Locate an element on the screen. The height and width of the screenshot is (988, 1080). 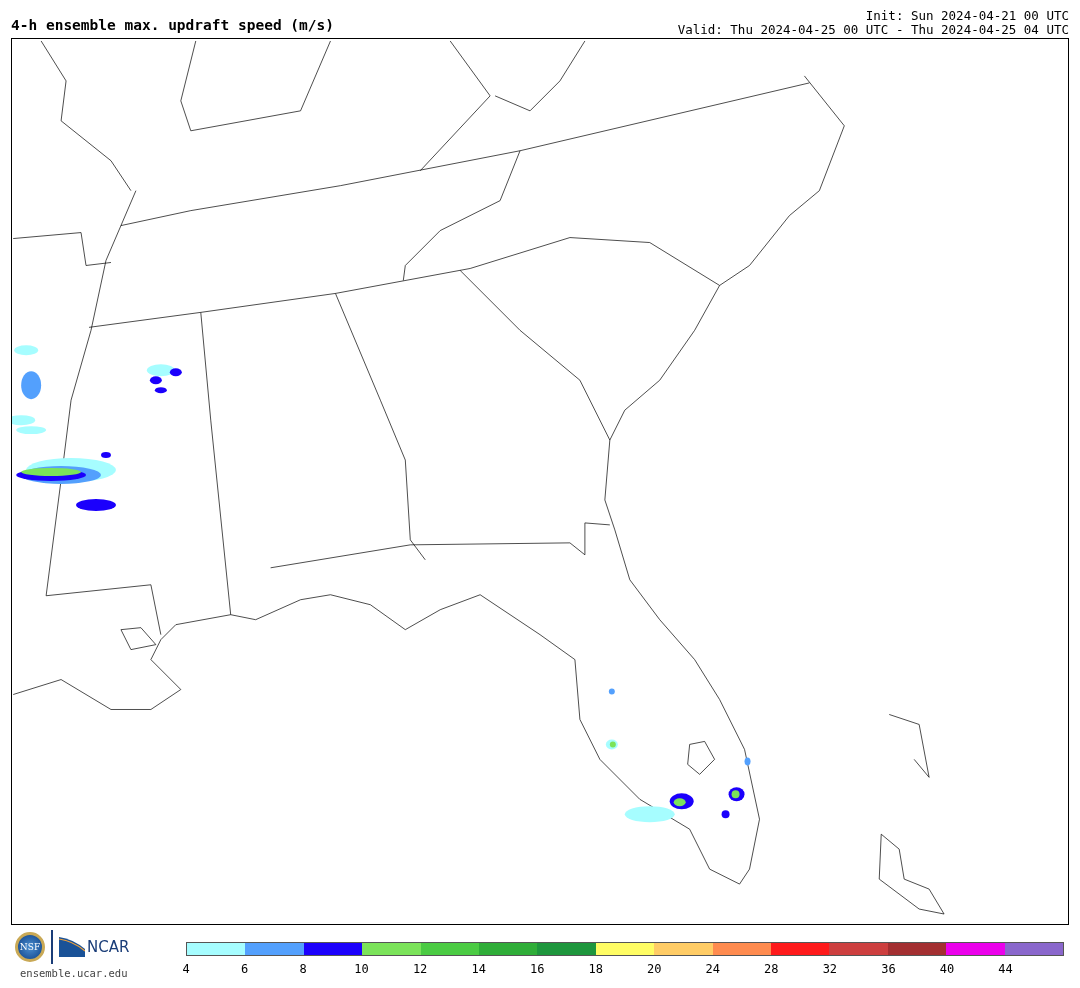
colorbar-tick-label: 32 is located at coordinates (830, 969).